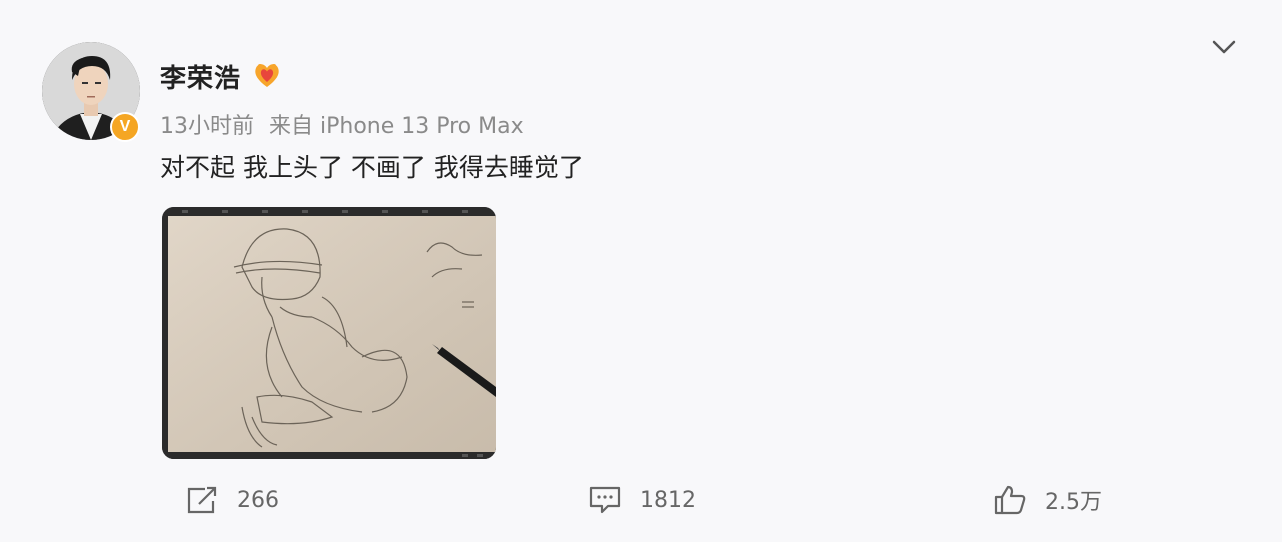 Image resolution: width=1282 pixels, height=542 pixels. What do you see at coordinates (232, 500) in the screenshot?
I see `repost-button: 266` at bounding box center [232, 500].